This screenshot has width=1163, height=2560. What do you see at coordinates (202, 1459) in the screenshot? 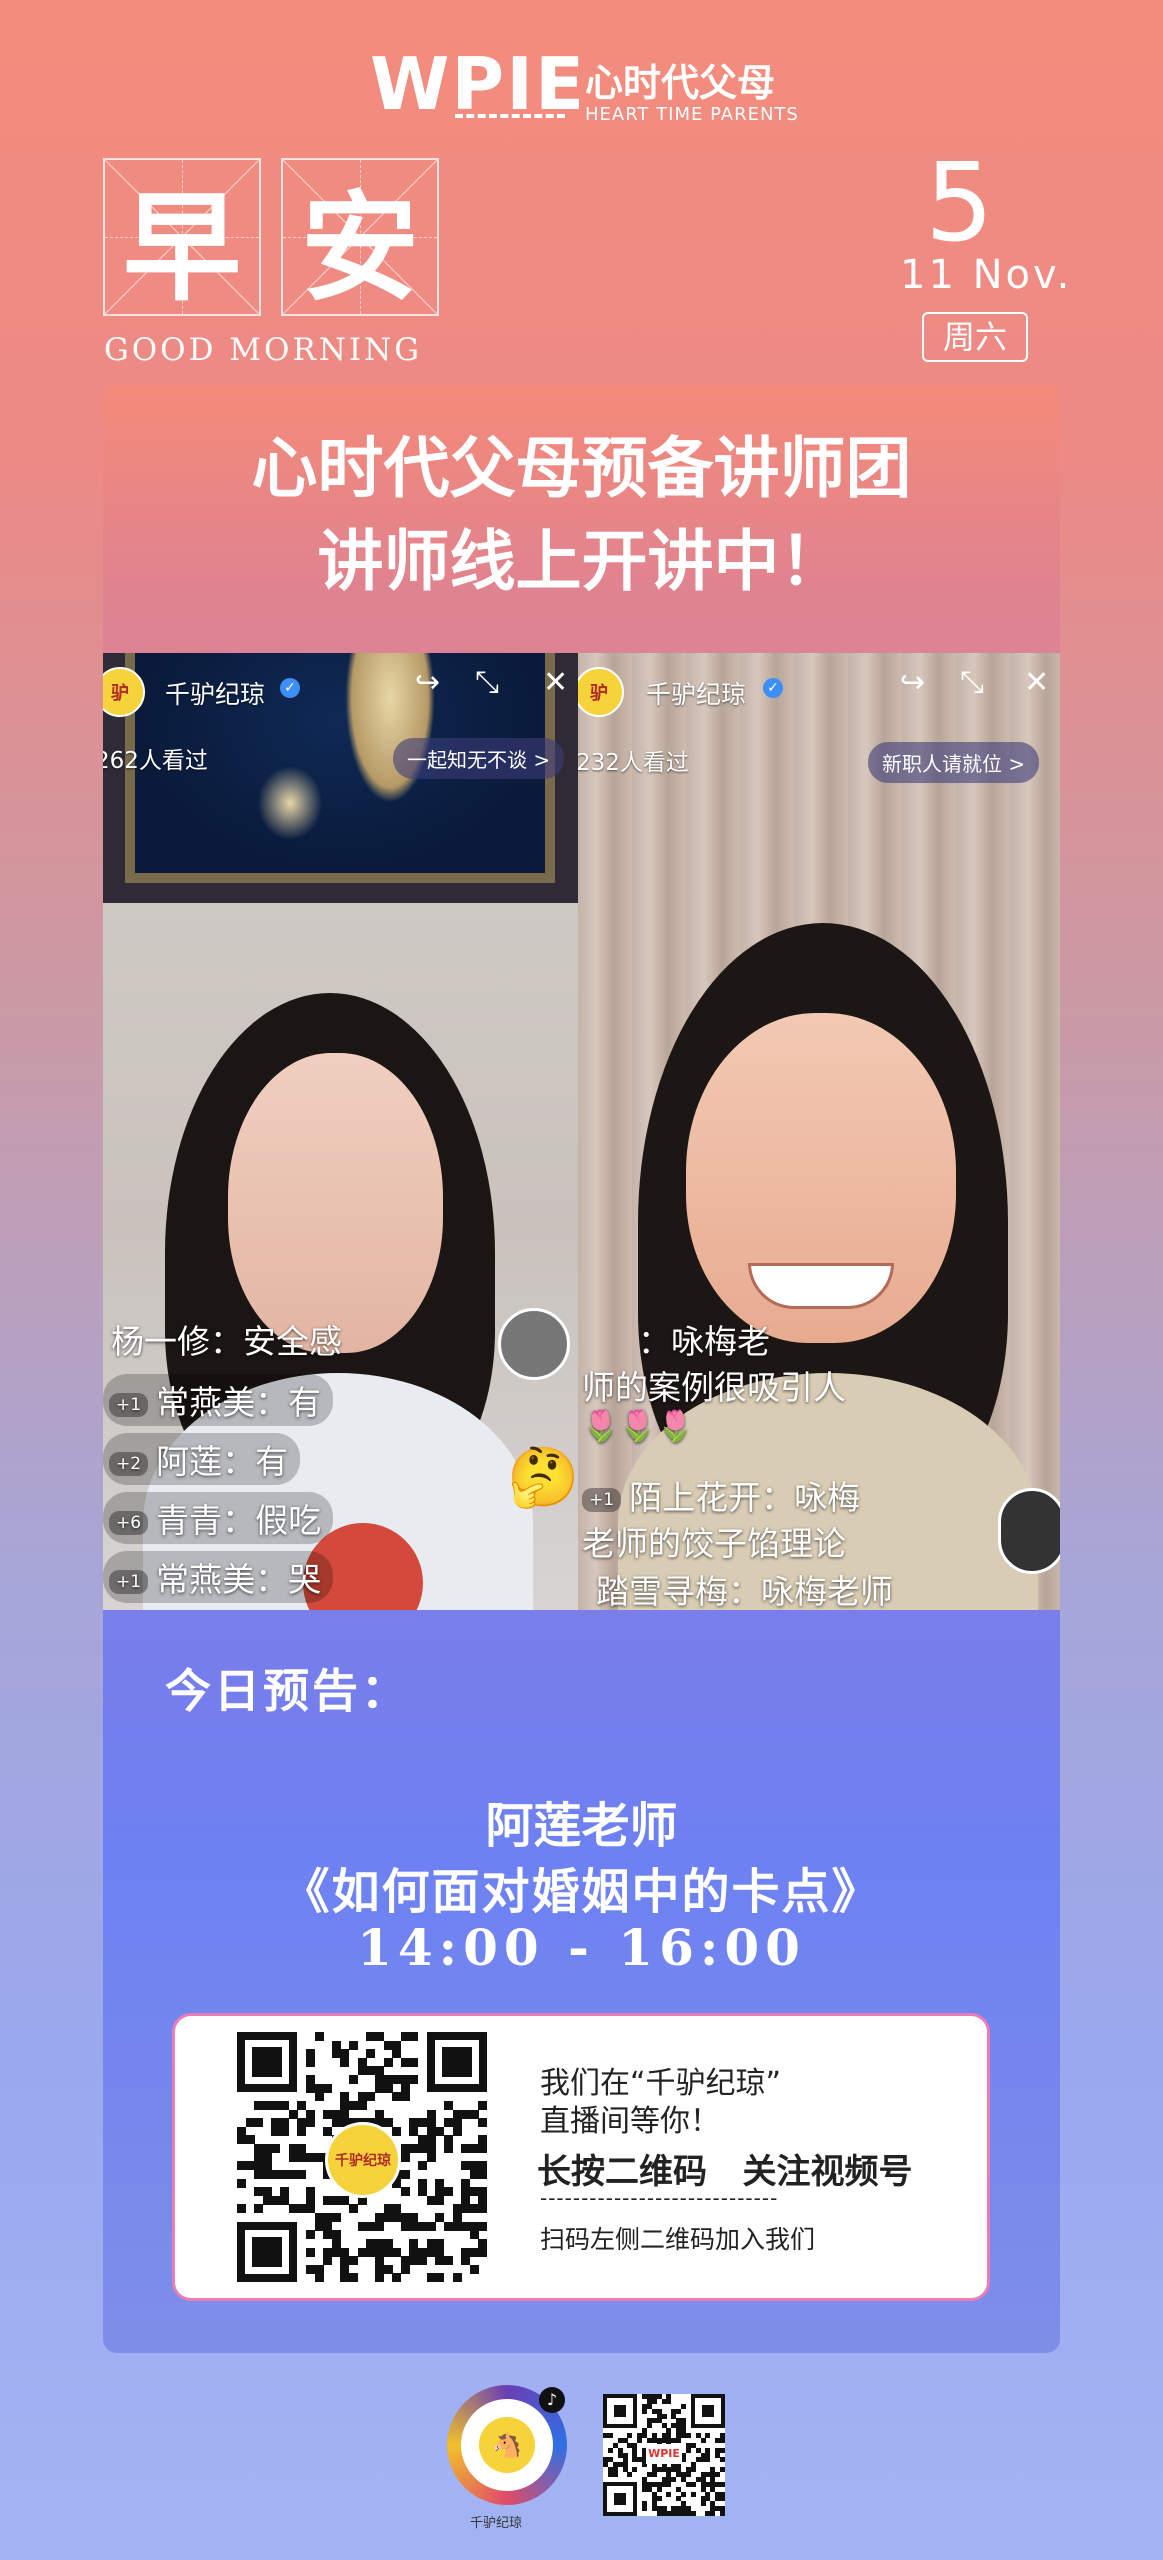
I see `comment-item: +2 阿莲：有` at bounding box center [202, 1459].